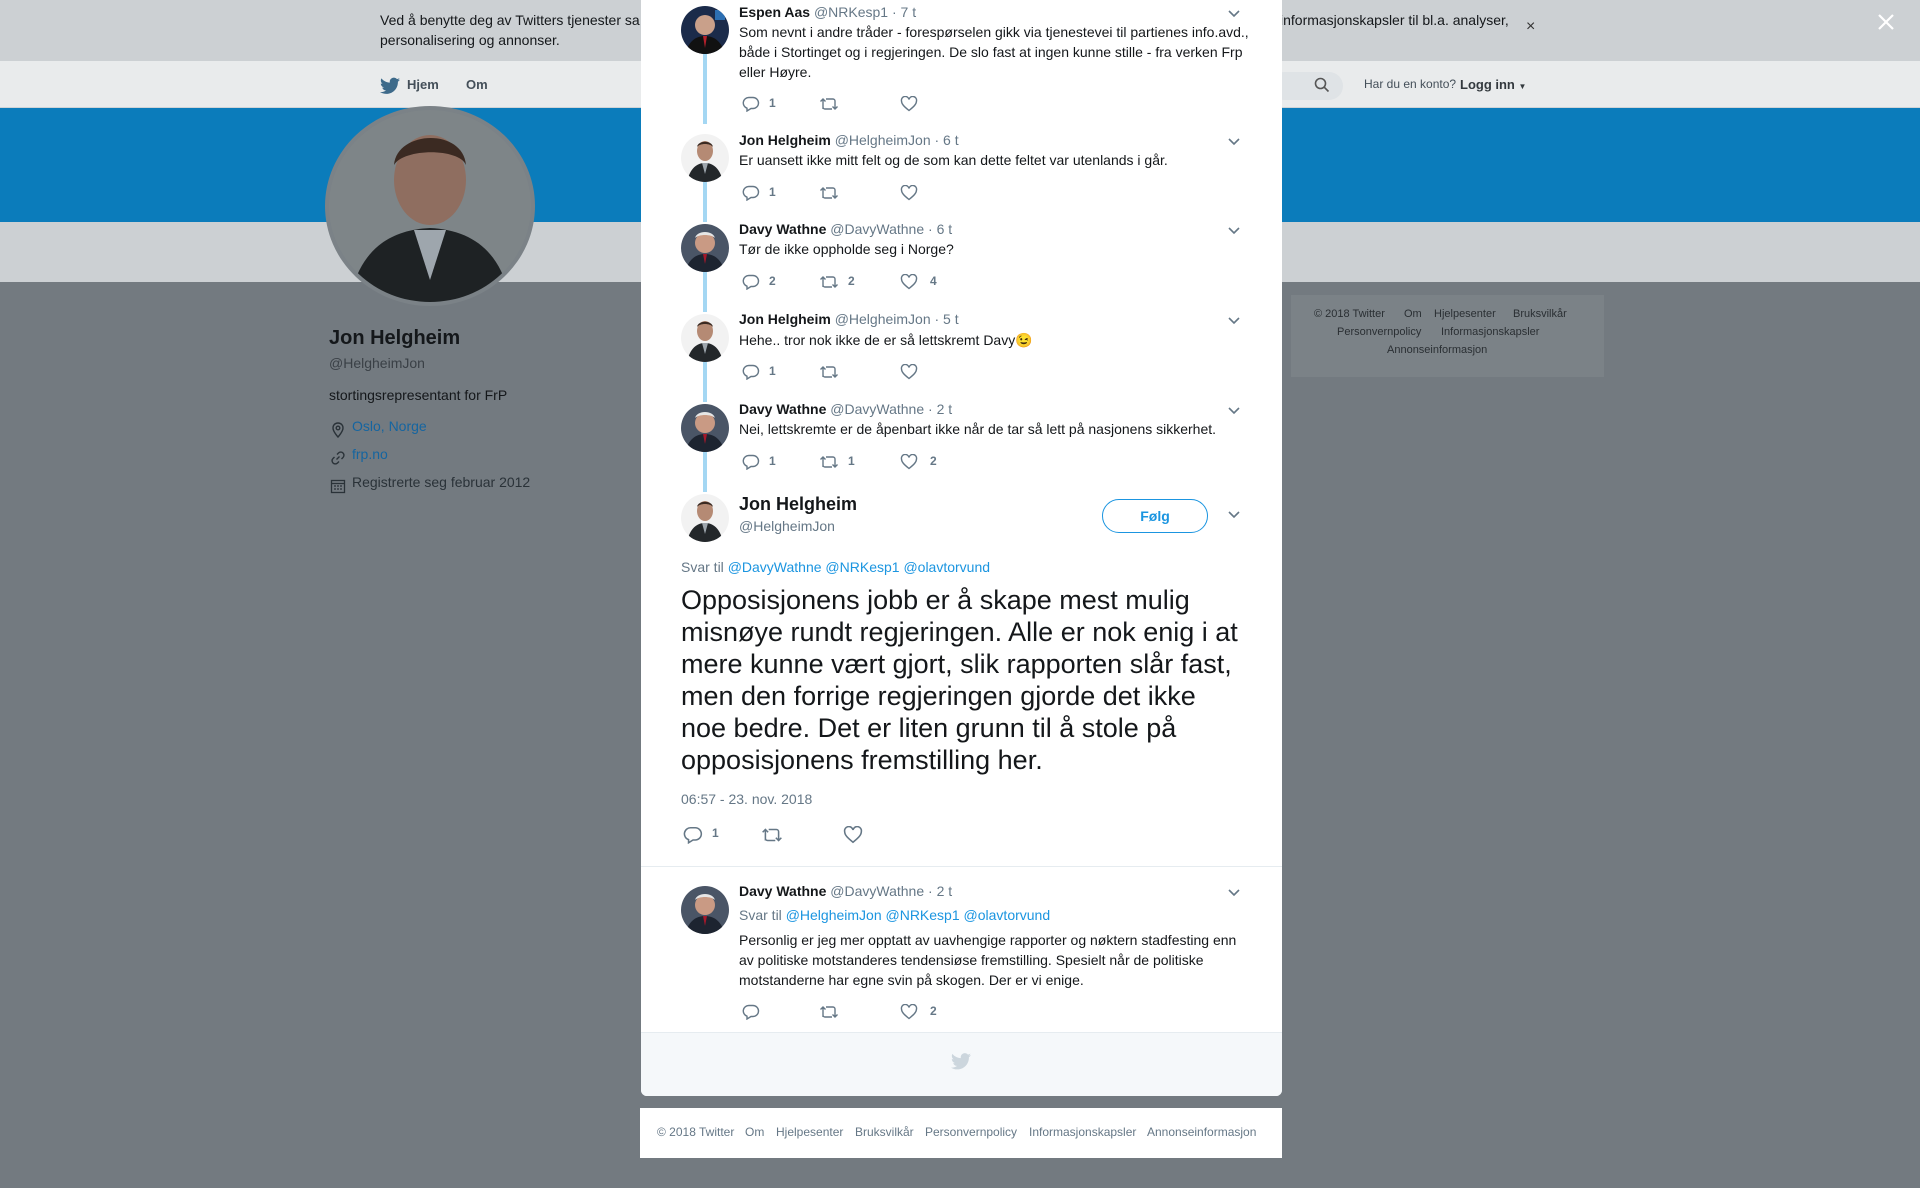 Image resolution: width=1920 pixels, height=1188 pixels. What do you see at coordinates (423, 84) in the screenshot?
I see `nav-home-link: Hjem` at bounding box center [423, 84].